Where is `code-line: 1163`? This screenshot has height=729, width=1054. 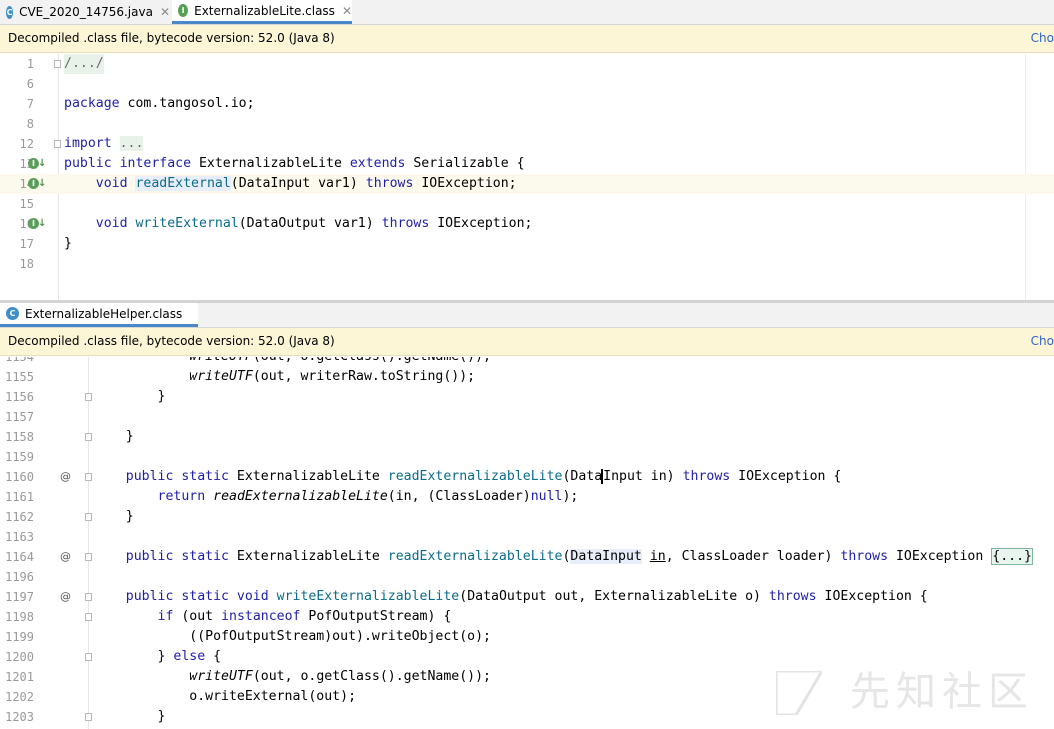
code-line: 1163 is located at coordinates (527, 537).